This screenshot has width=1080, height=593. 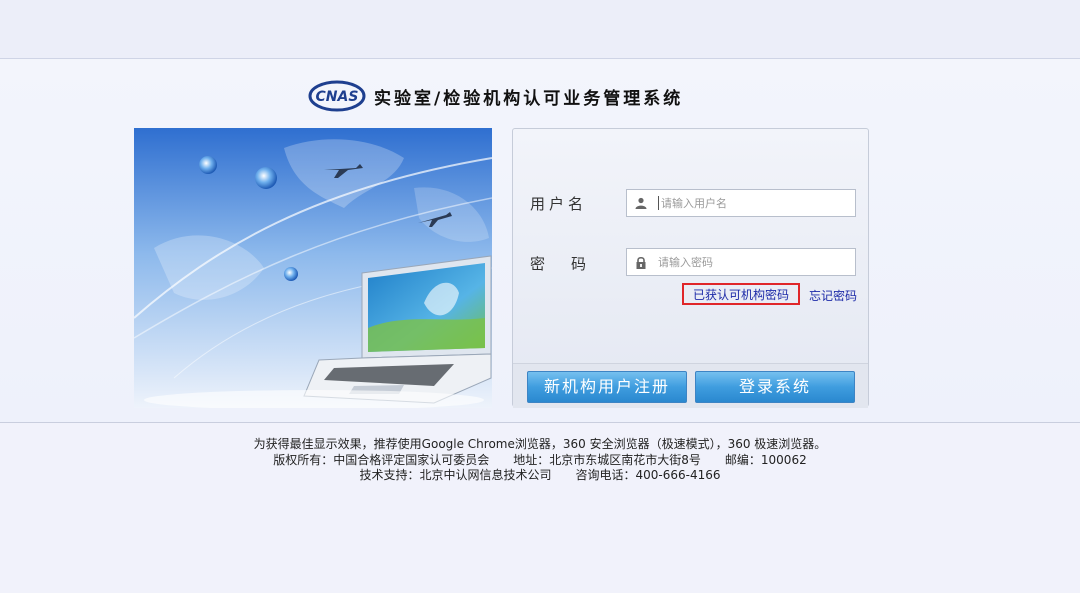 I want to click on password-field, so click(x=741, y=262).